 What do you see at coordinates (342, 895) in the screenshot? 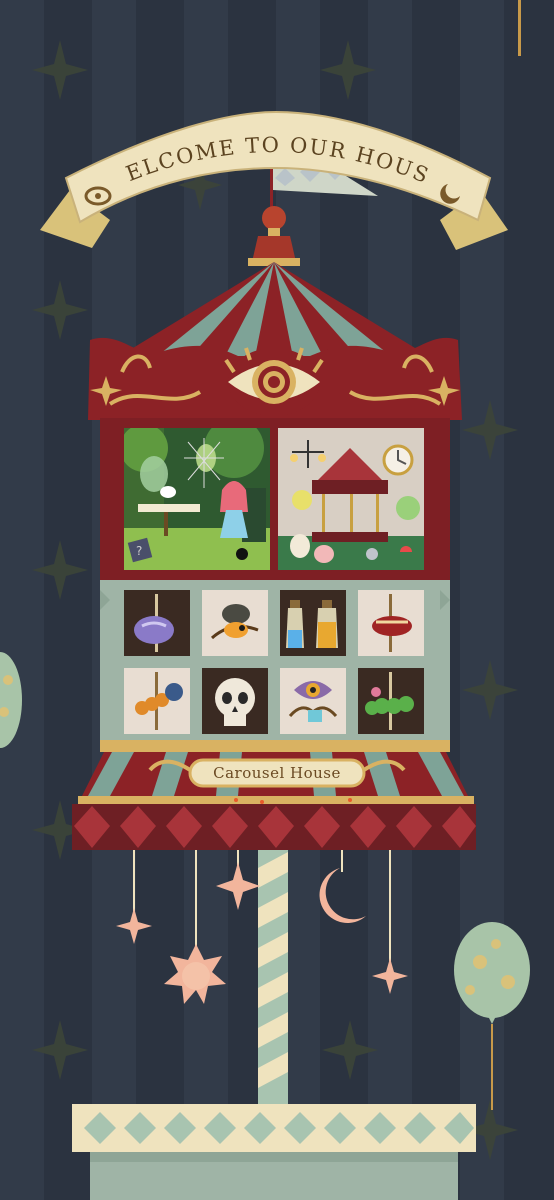
I see `moon-ornament-icon` at bounding box center [342, 895].